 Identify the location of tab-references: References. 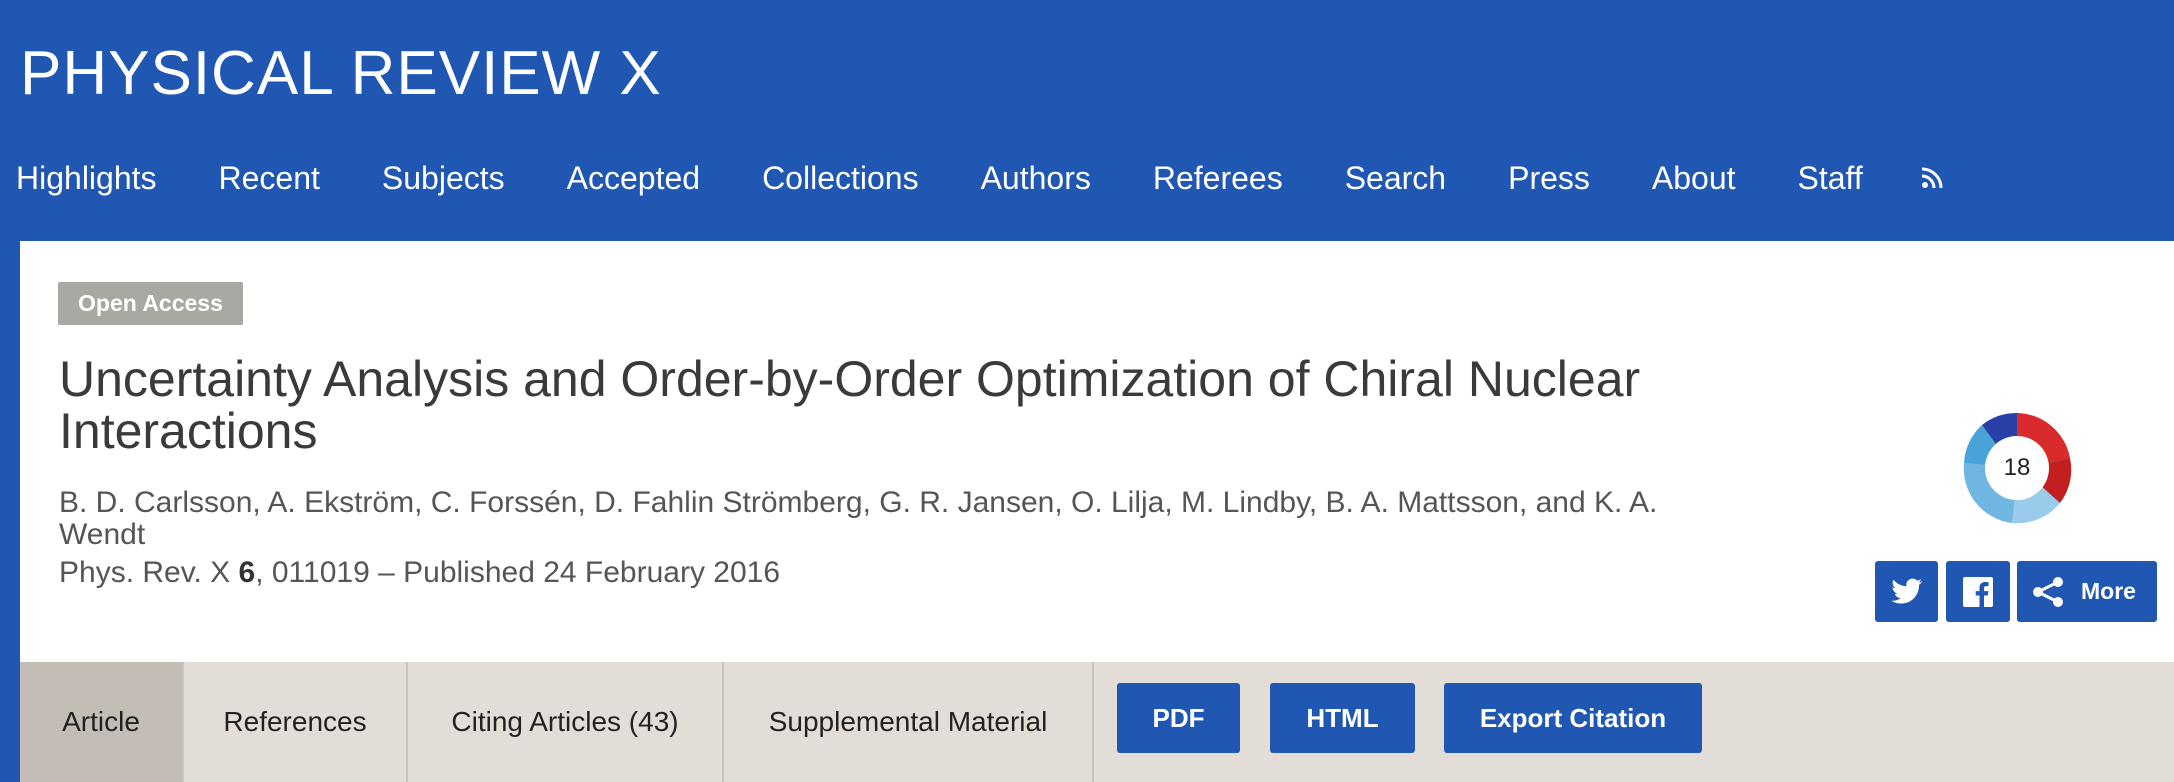
(296, 722).